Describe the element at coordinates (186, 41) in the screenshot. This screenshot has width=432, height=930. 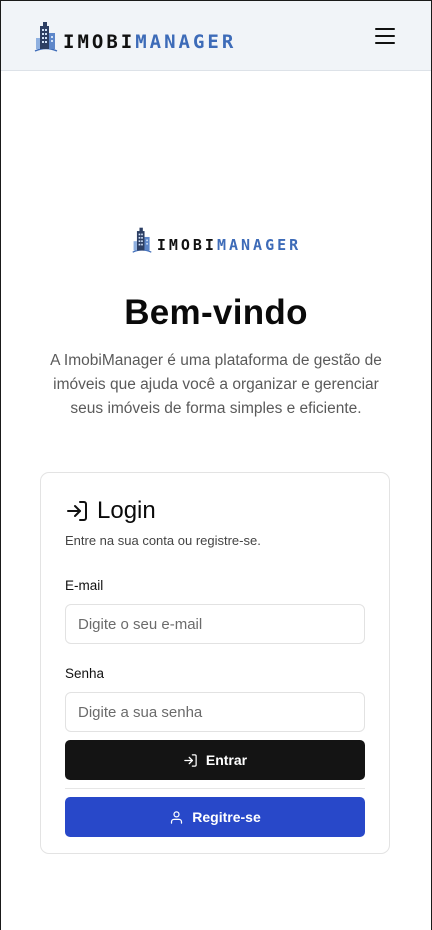
I see `logo-text-manager: MANAGER` at that location.